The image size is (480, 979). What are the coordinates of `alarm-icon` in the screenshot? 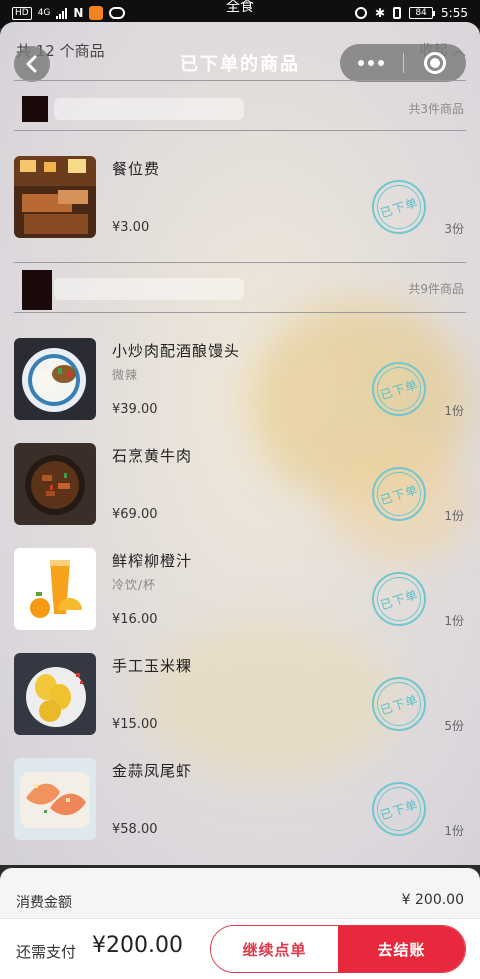 It's located at (360, 13).